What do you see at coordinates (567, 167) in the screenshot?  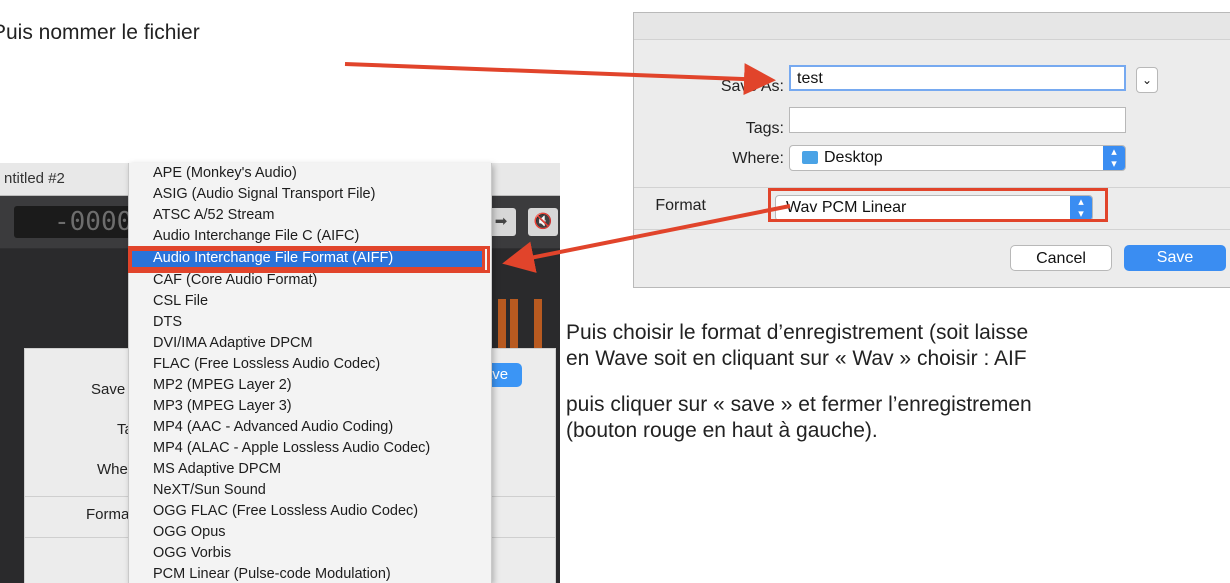 I see `annotation-arrows` at bounding box center [567, 167].